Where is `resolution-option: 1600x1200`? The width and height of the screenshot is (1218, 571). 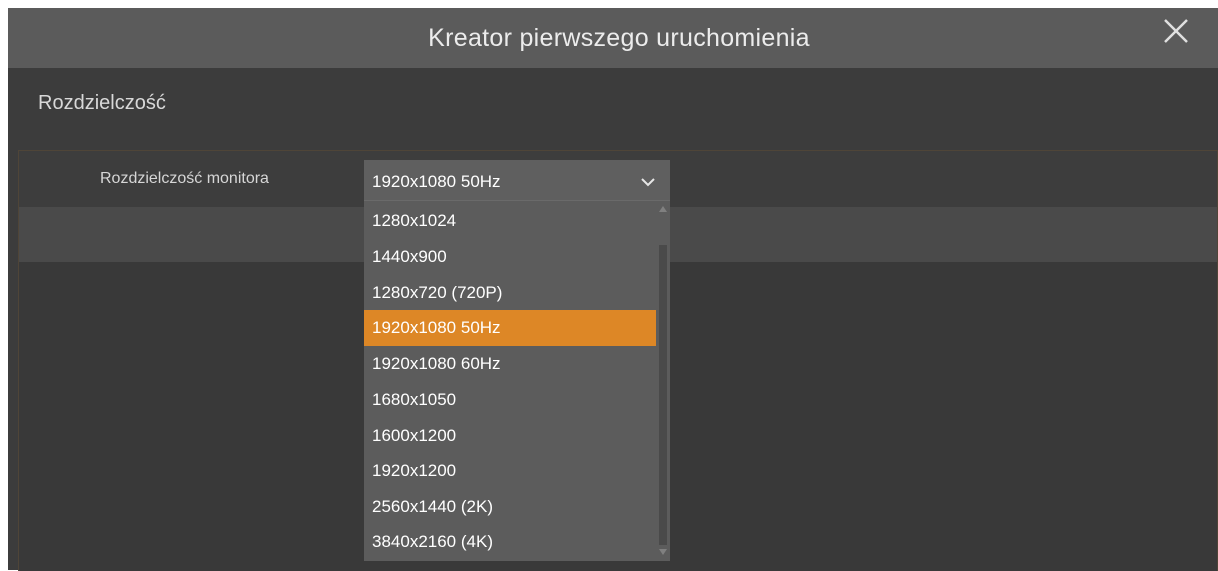
resolution-option: 1600x1200 is located at coordinates (510, 436).